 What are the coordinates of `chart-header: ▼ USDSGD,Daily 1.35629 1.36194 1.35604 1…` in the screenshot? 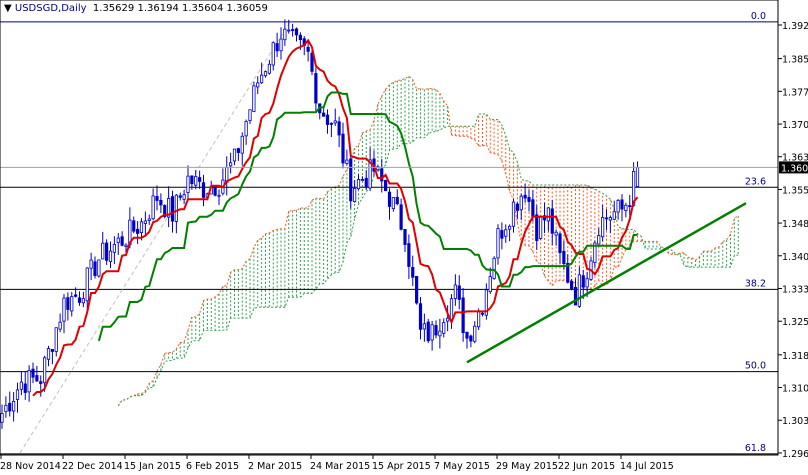 It's located at (136, 8).